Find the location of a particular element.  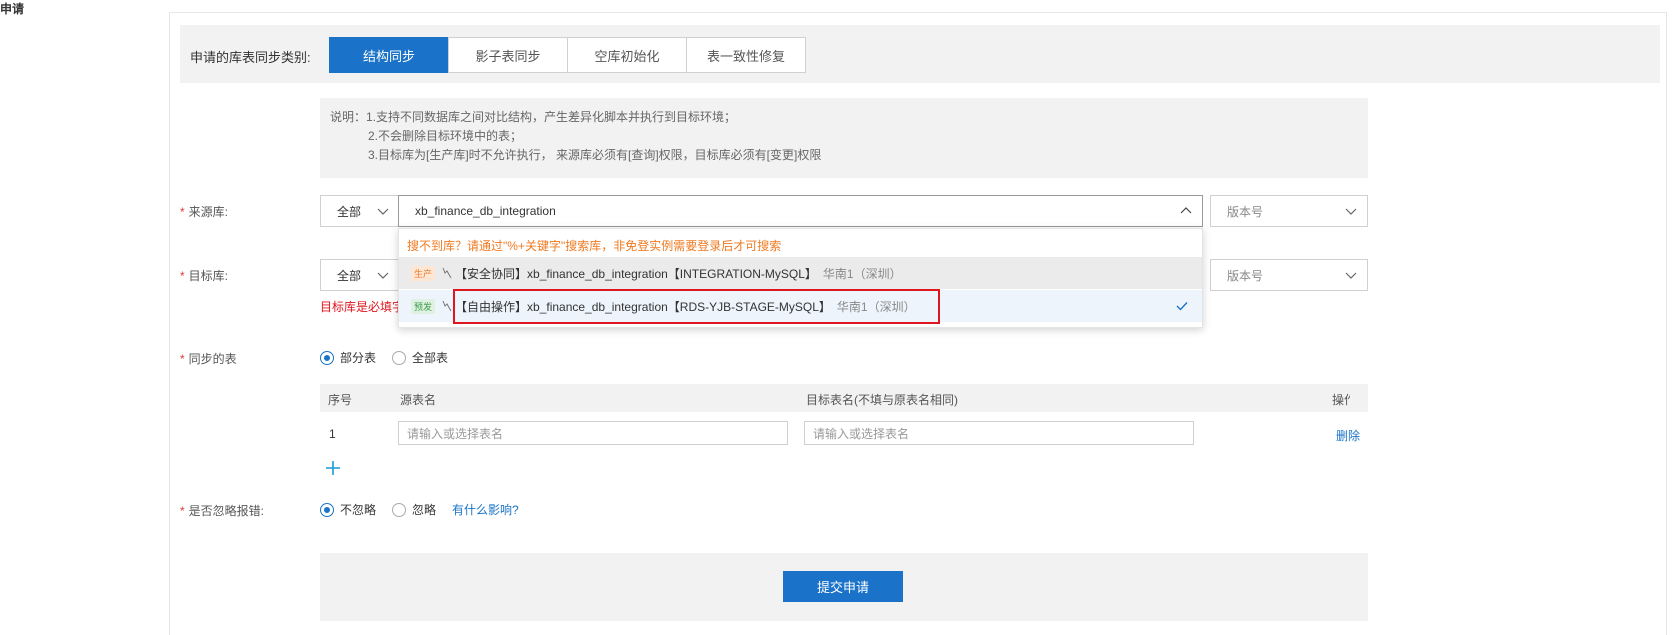

target-db-label: * 目标库: is located at coordinates (204, 275).